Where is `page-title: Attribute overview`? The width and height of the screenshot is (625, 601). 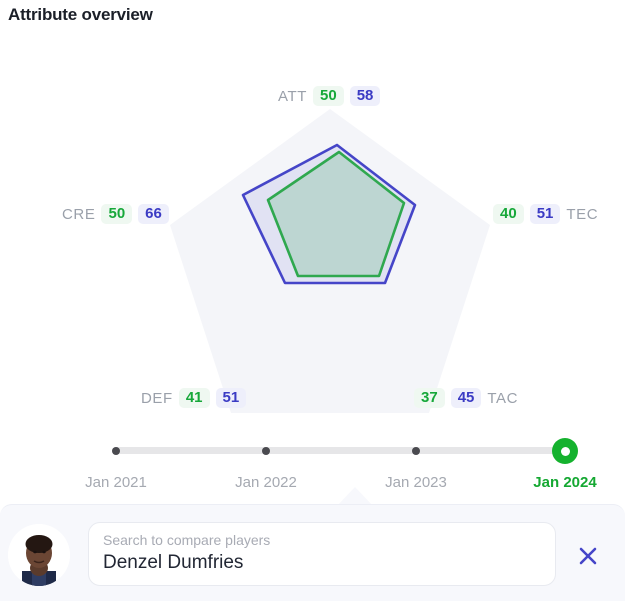
page-title: Attribute overview is located at coordinates (80, 14).